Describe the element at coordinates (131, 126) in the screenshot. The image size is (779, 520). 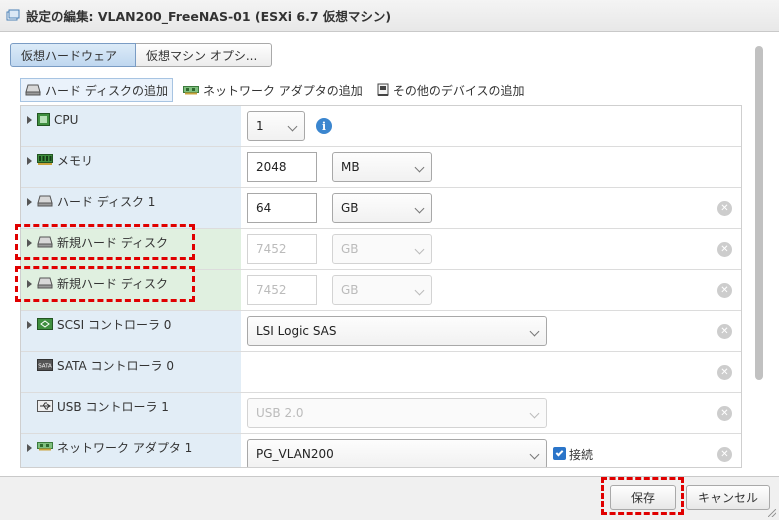
I see `device-label-cell: CPU` at that location.